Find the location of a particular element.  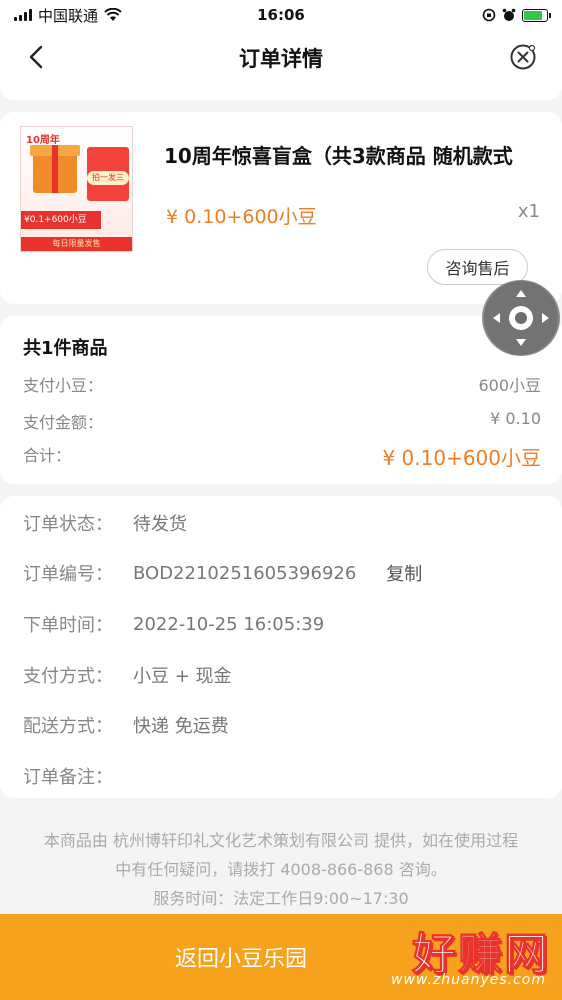

order-note-row: 订单备注： is located at coordinates (78, 776).